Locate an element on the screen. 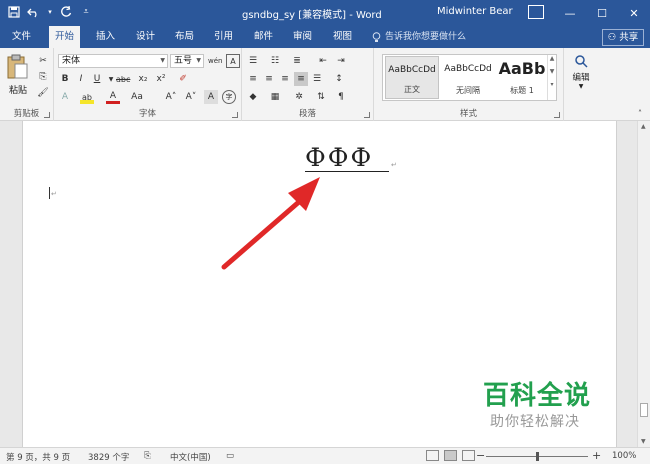 This screenshot has width=650, height=464. vertical-scrollbar: ▲ ▼ is located at coordinates (643, 284).